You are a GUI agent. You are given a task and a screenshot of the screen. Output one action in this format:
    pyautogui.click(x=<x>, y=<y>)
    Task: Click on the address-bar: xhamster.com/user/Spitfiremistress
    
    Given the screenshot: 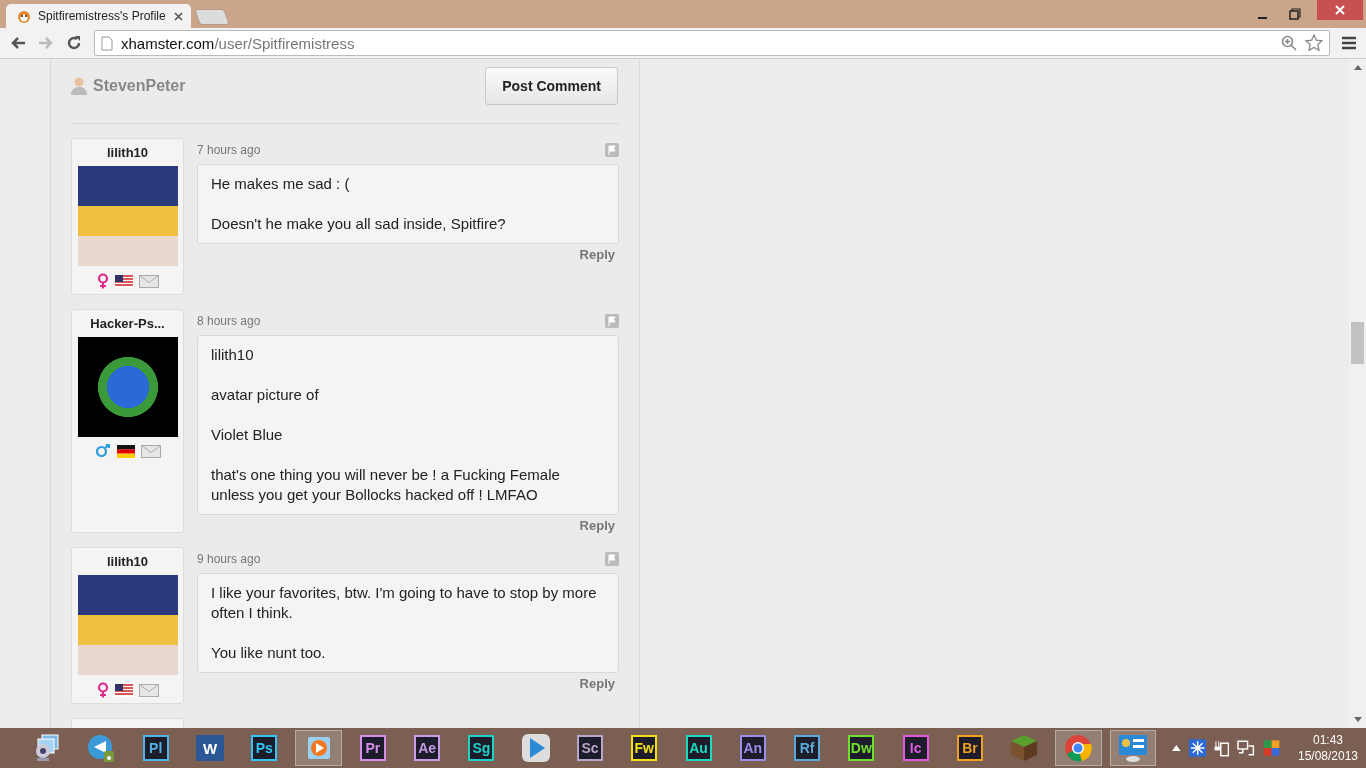 What is the action you would take?
    pyautogui.click(x=712, y=43)
    